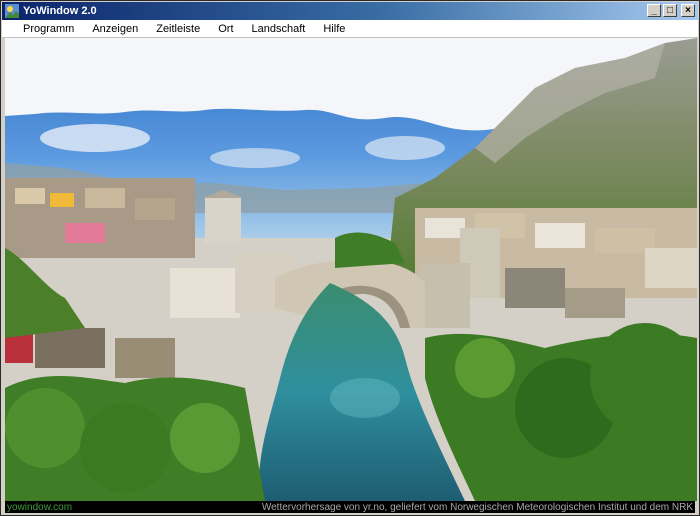  I want to click on window-controls: _ □ ×, so click(671, 10).